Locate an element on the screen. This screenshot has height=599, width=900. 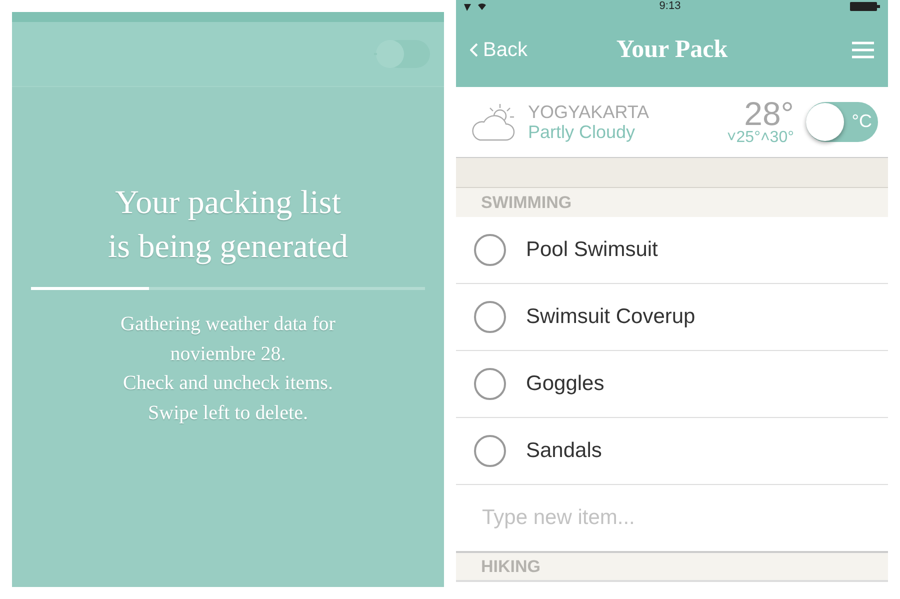
list-item: Sandals is located at coordinates (672, 451).